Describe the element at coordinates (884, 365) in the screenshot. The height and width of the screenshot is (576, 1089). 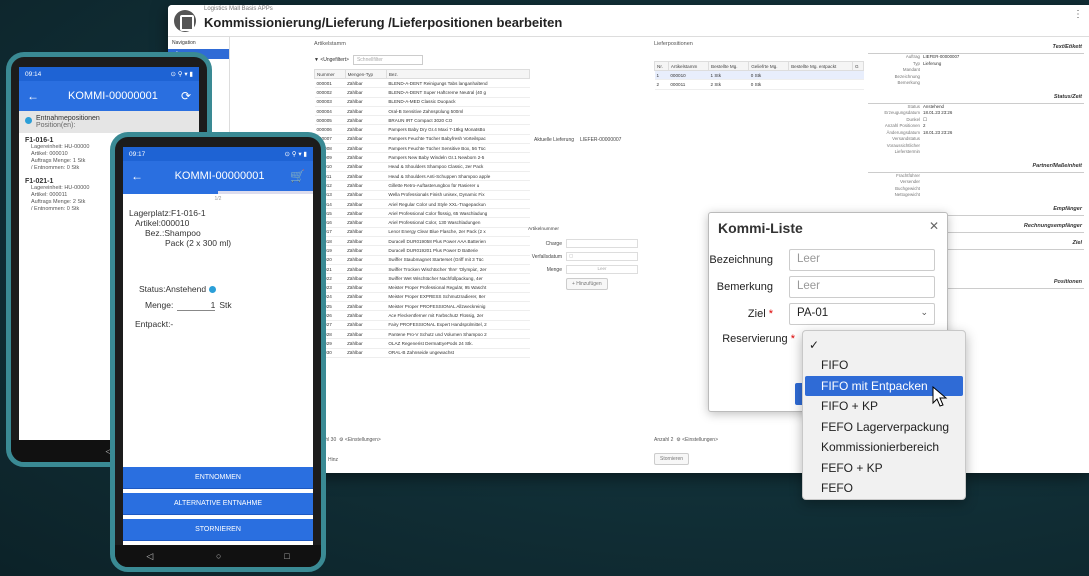
I see `dropdown-option: FIFO` at that location.